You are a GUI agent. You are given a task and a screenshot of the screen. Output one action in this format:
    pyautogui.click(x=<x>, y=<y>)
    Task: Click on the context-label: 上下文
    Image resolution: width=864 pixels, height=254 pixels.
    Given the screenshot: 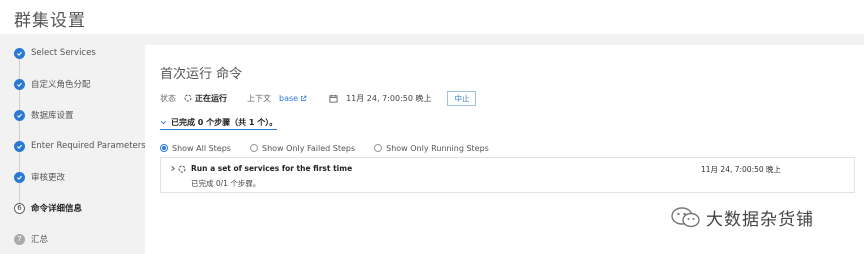 What is the action you would take?
    pyautogui.click(x=259, y=98)
    